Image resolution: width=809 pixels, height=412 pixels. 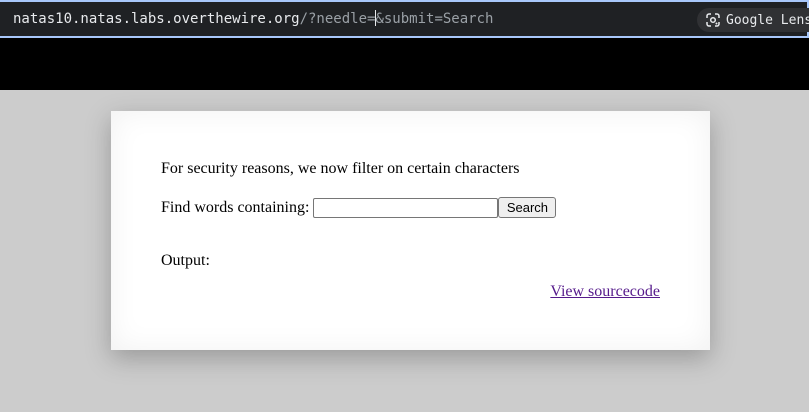 What do you see at coordinates (404, 64) in the screenshot?
I see `page-header-banner` at bounding box center [404, 64].